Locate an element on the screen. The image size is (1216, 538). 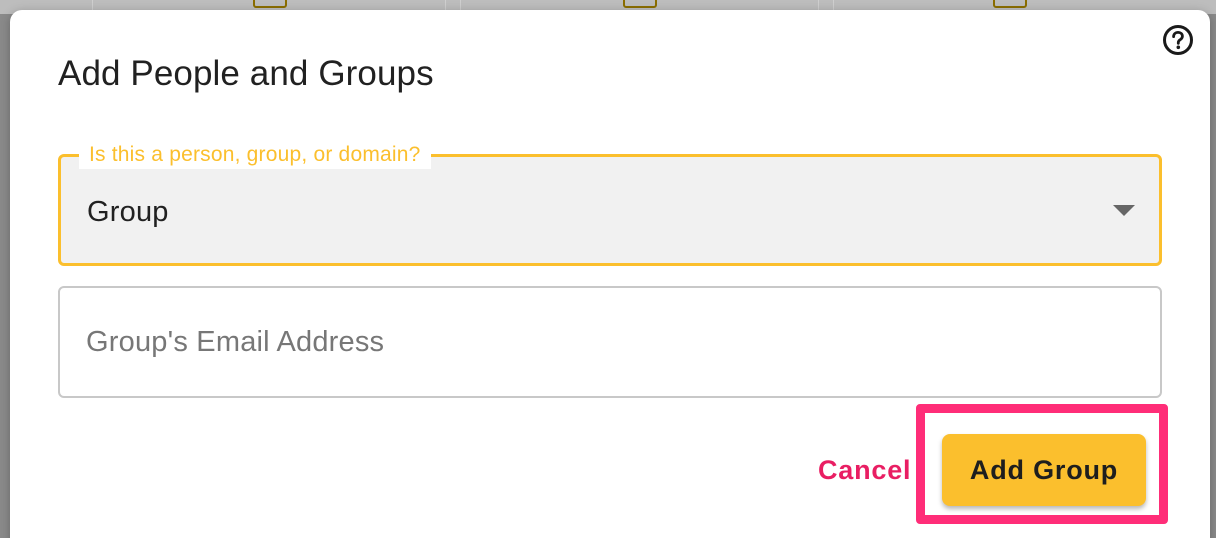
dropdown-arrow-icon is located at coordinates (1124, 210).